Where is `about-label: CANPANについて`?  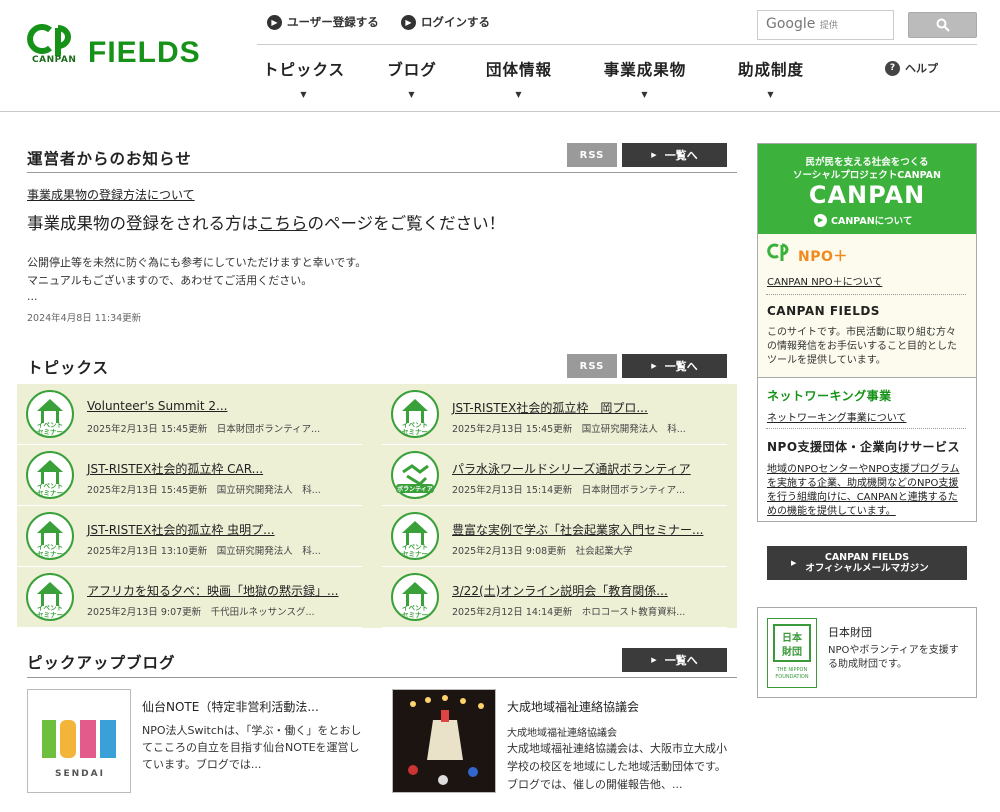
about-label: CANPANについて is located at coordinates (872, 221).